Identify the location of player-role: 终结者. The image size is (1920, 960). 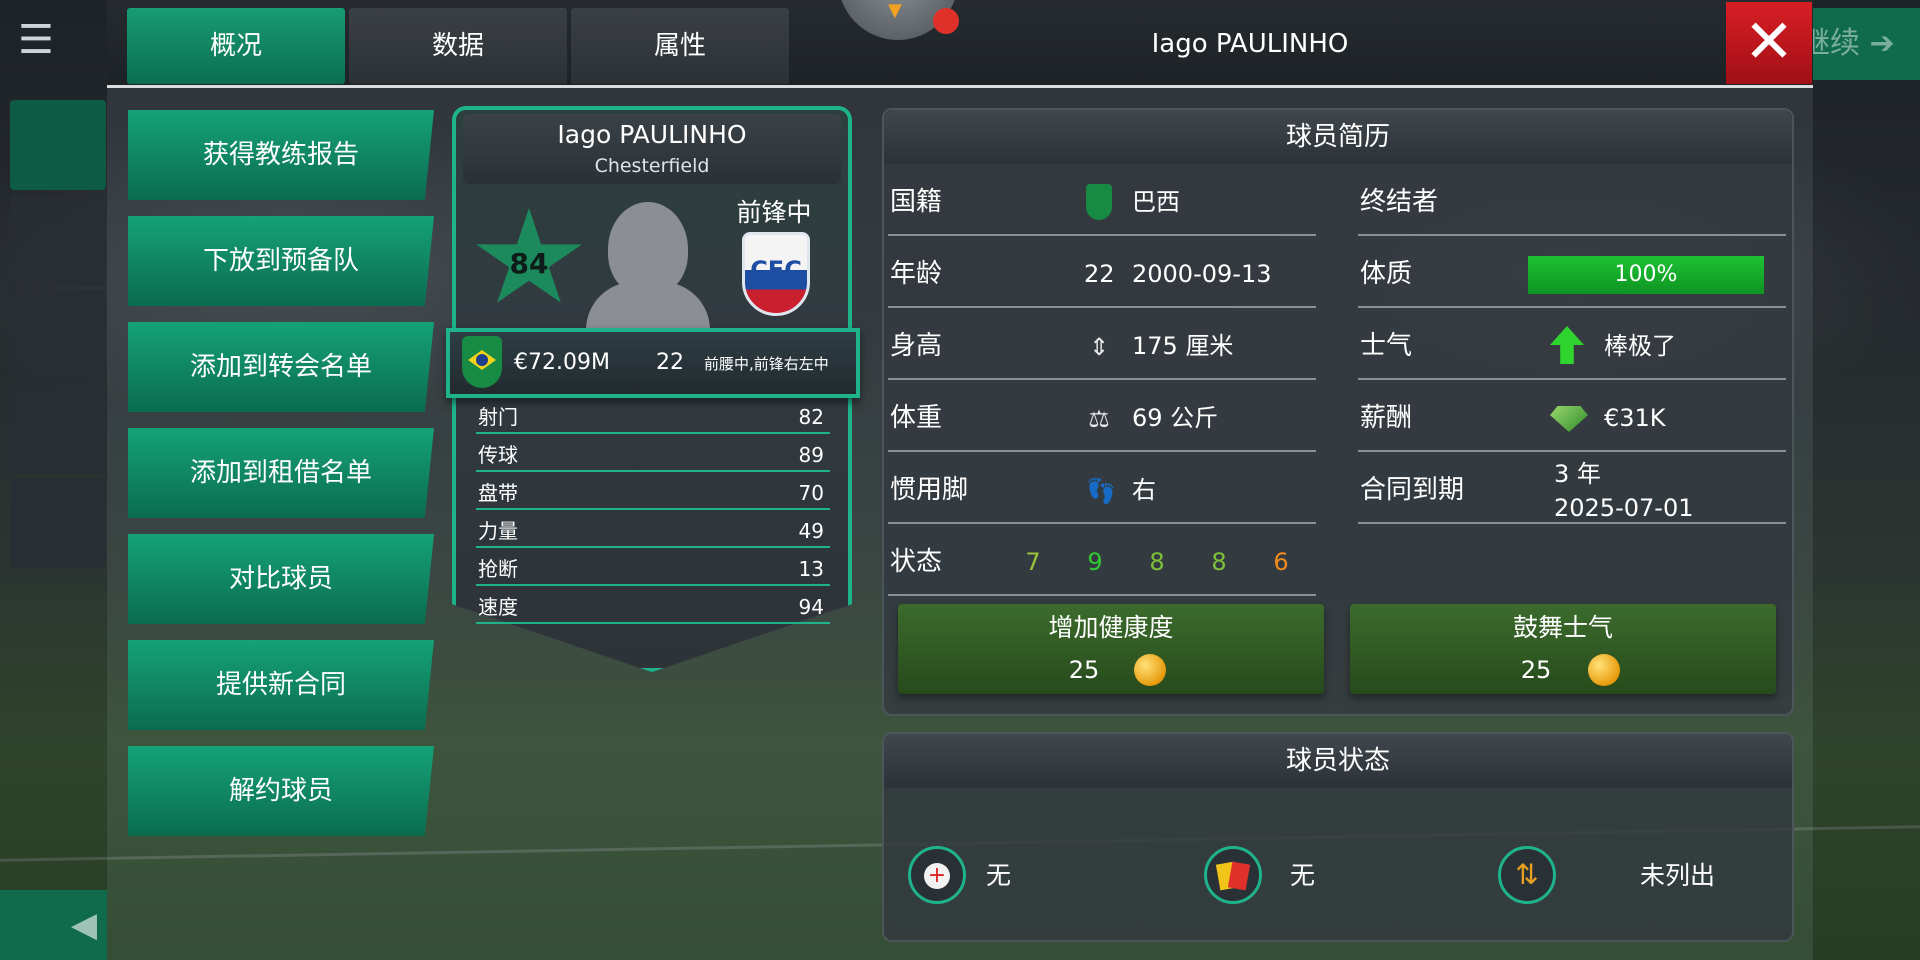
(1399, 202).